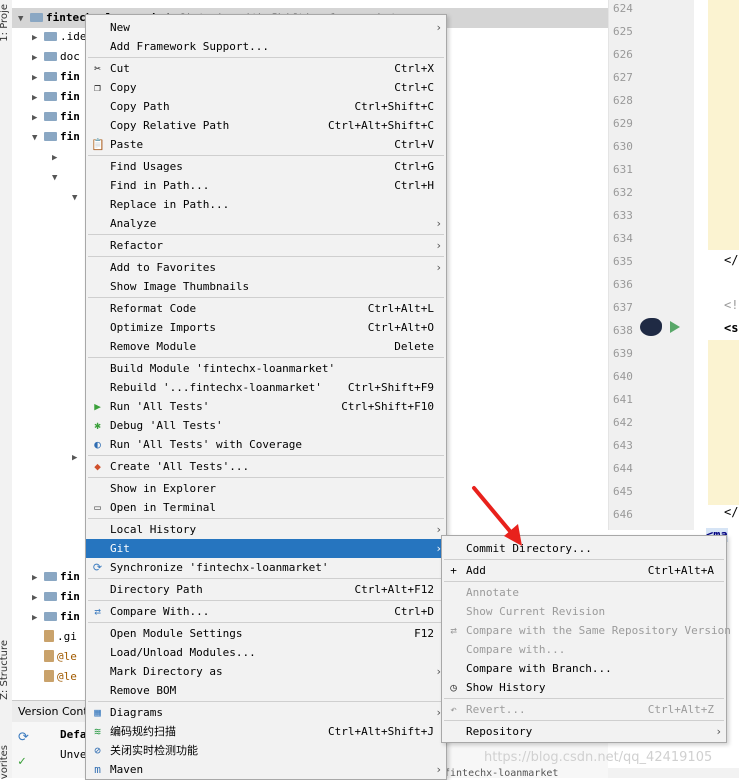  What do you see at coordinates (584, 611) in the screenshot?
I see `menu-item-show-current-revision: Show Current Revision` at bounding box center [584, 611].